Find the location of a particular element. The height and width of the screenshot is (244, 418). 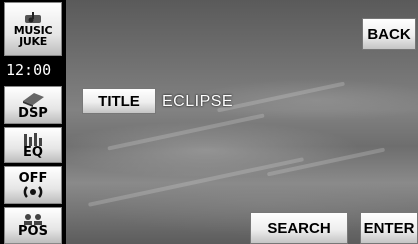

position-button: POS is located at coordinates (33, 225).